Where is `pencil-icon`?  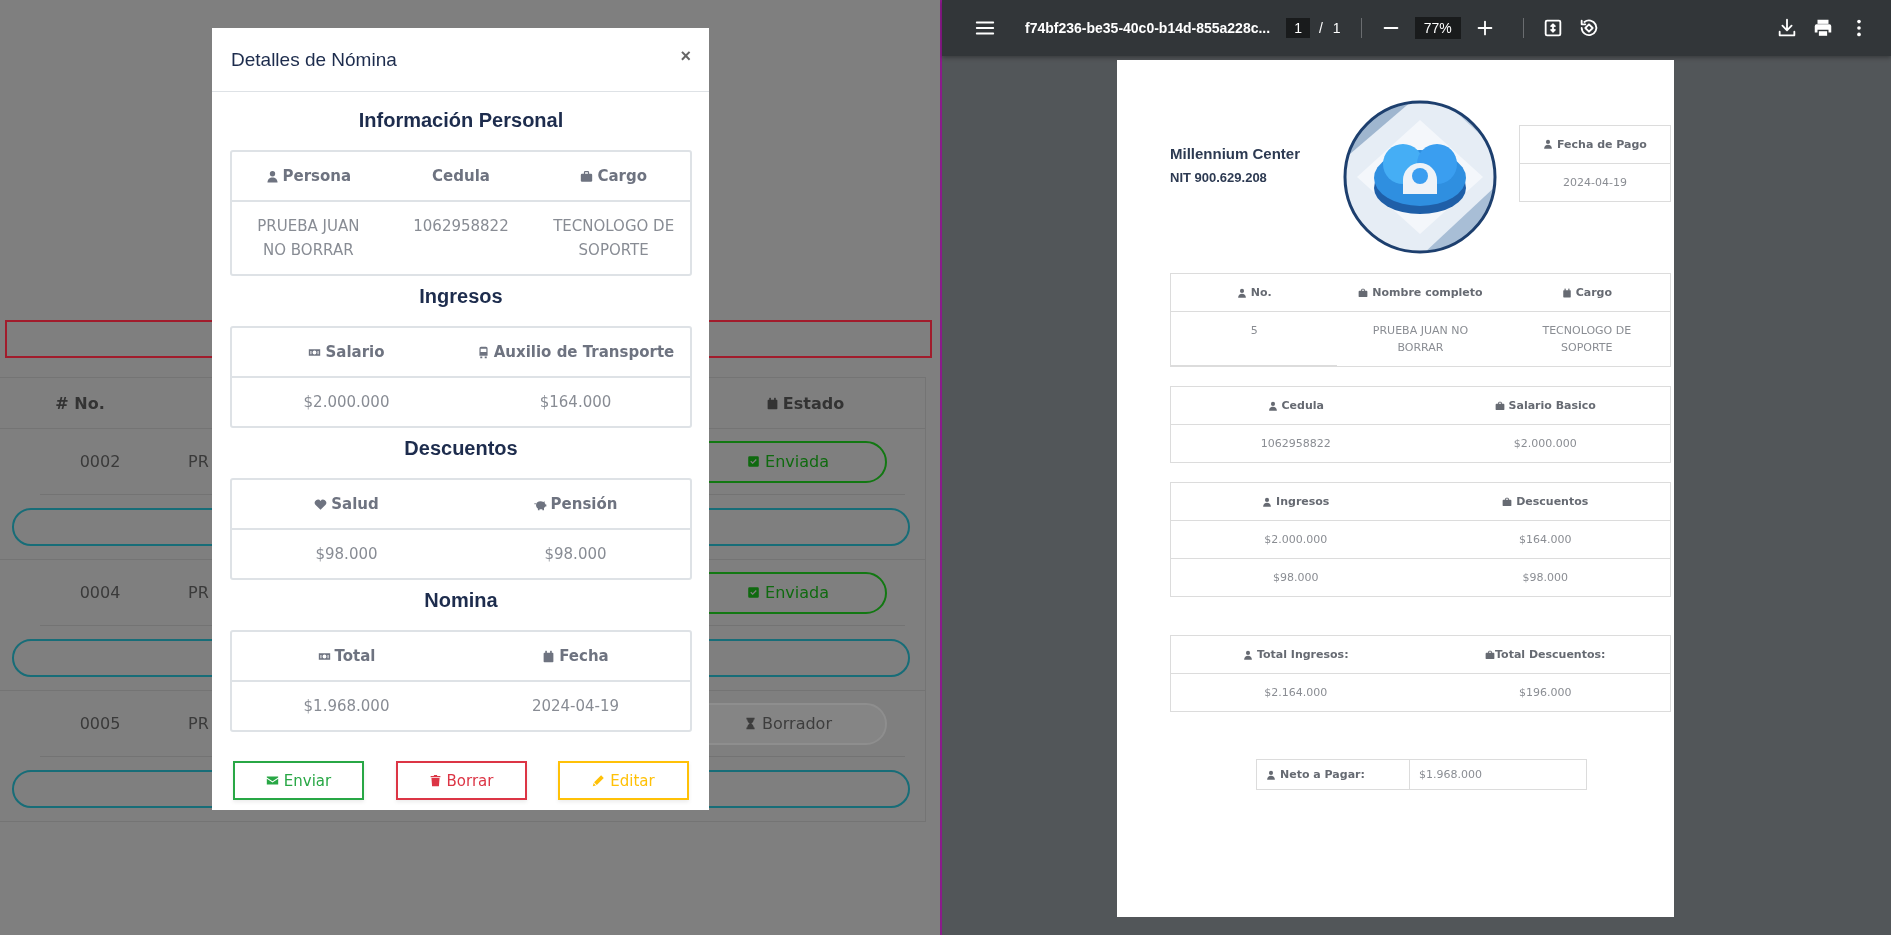 pencil-icon is located at coordinates (599, 780).